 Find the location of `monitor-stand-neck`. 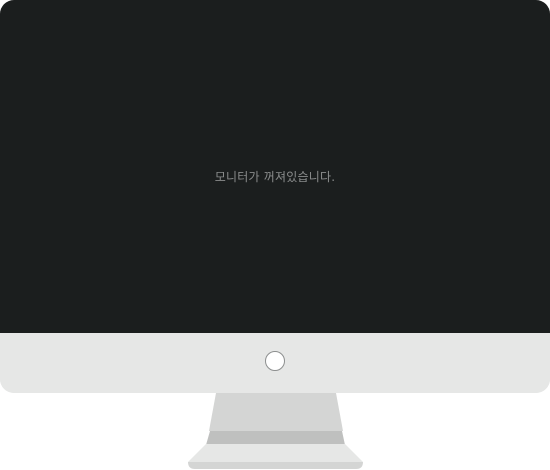

monitor-stand-neck is located at coordinates (275, 419).